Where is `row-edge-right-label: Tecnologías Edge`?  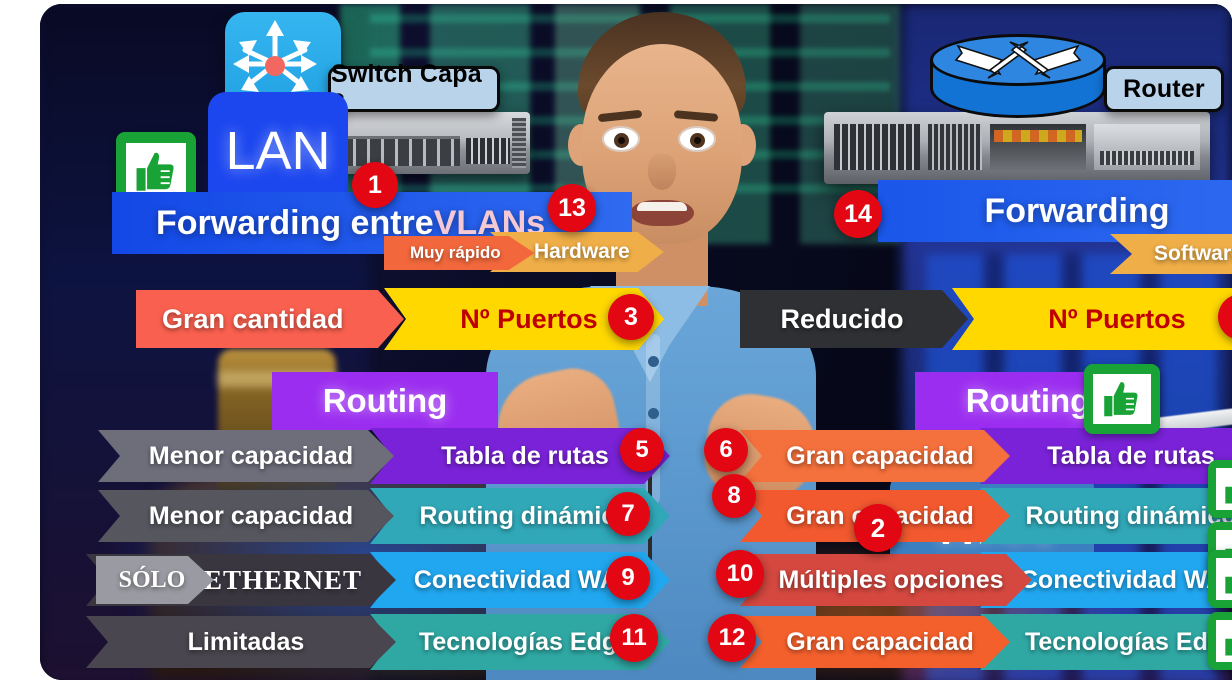
row-edge-right-label: Tecnologías Edge is located at coordinates (1106, 642).